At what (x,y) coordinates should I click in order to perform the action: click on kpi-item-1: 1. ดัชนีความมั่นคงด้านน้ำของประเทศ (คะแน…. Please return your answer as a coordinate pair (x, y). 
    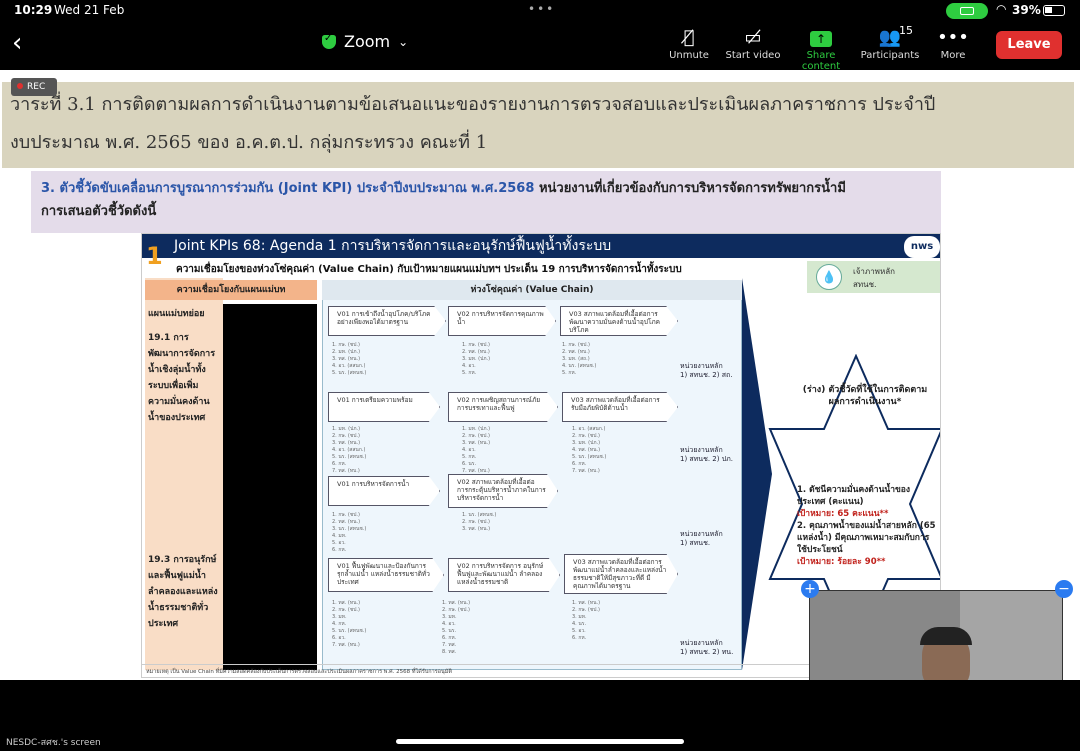
    Looking at the image, I should click on (854, 496).